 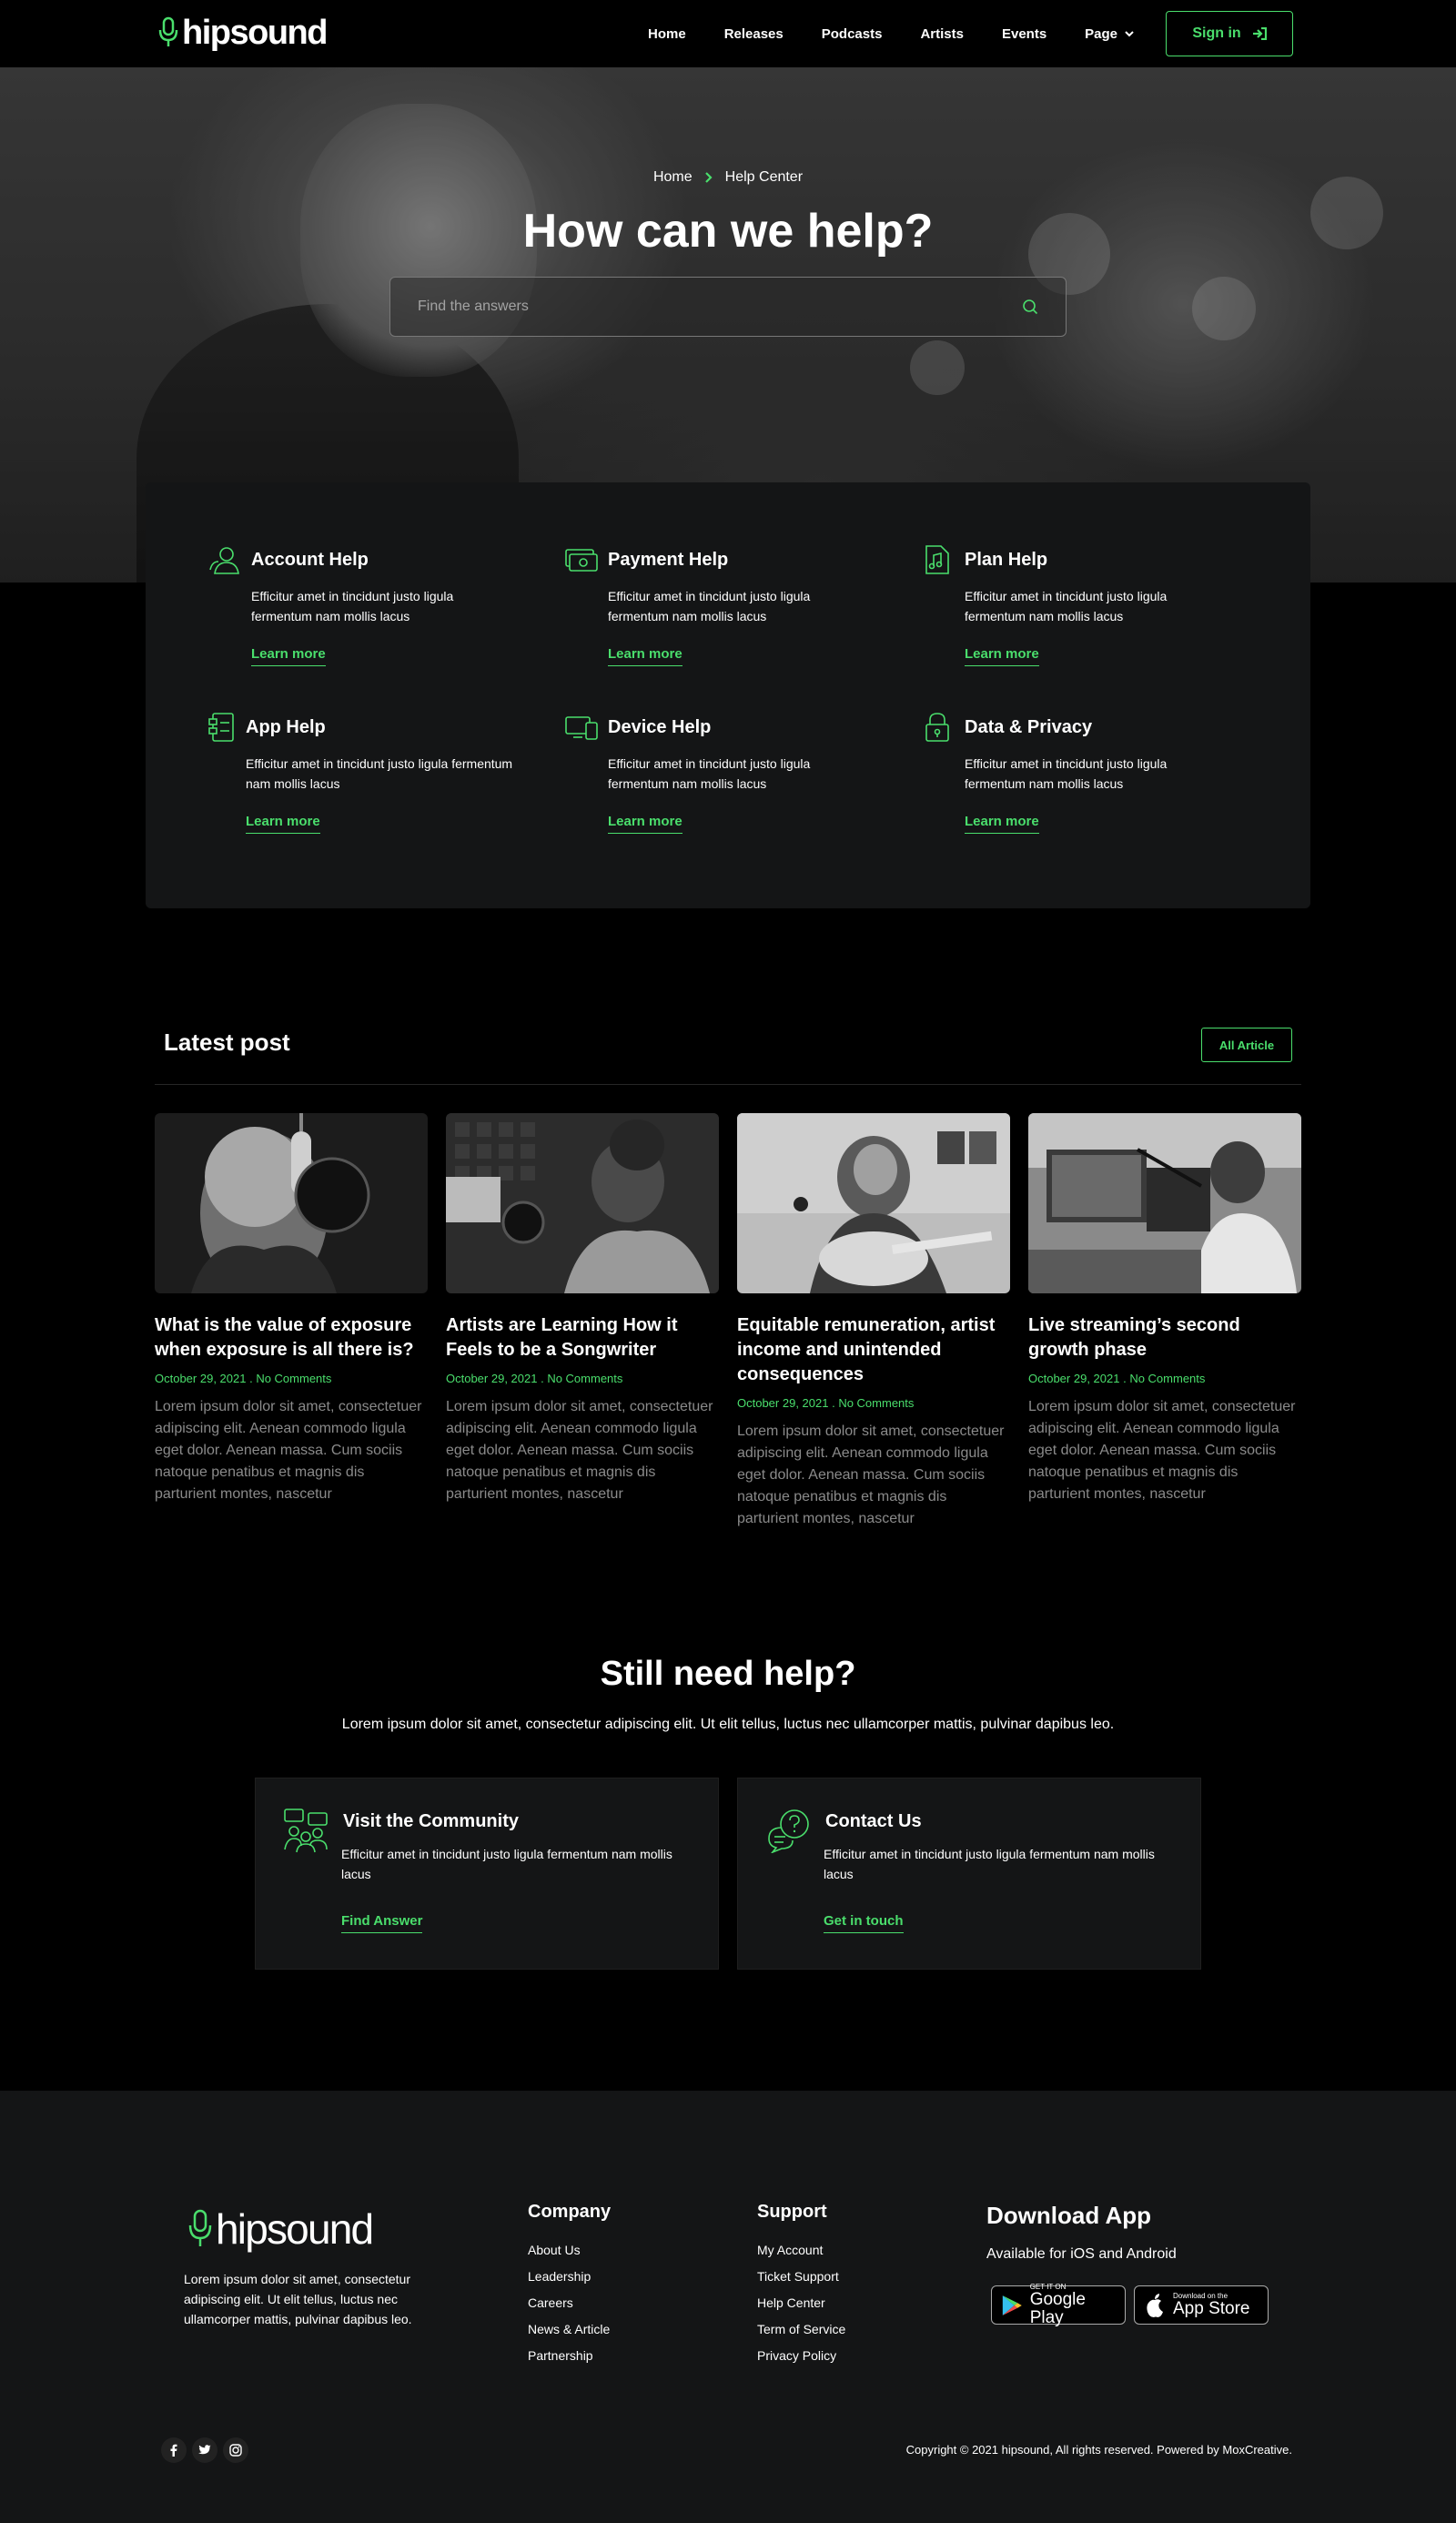 I want to click on footer-column-title: Company, so click(x=570, y=2212).